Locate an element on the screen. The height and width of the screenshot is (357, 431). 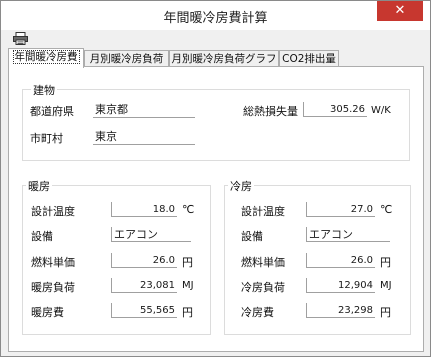
close-button: ✕ is located at coordinates (400, 11).